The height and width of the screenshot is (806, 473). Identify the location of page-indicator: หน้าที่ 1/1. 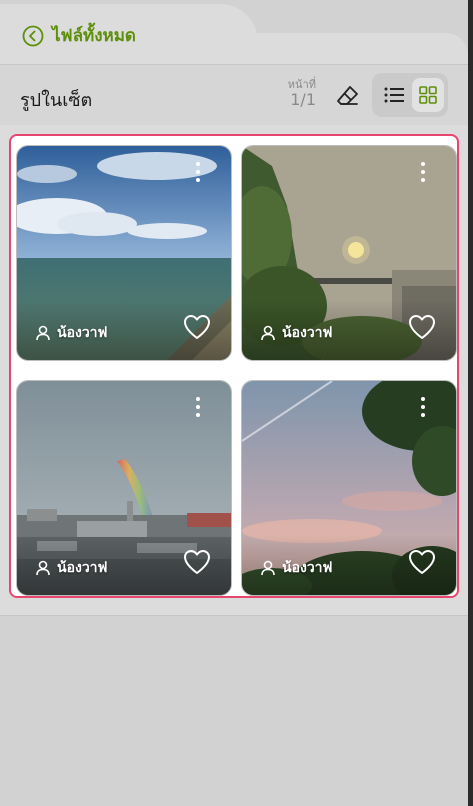
(298, 93).